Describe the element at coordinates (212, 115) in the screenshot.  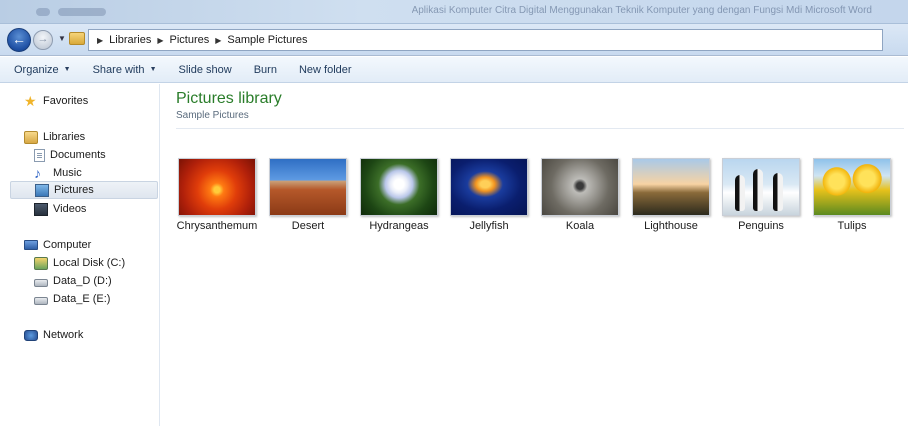
I see `library-subtitle: Sample Pictures` at that location.